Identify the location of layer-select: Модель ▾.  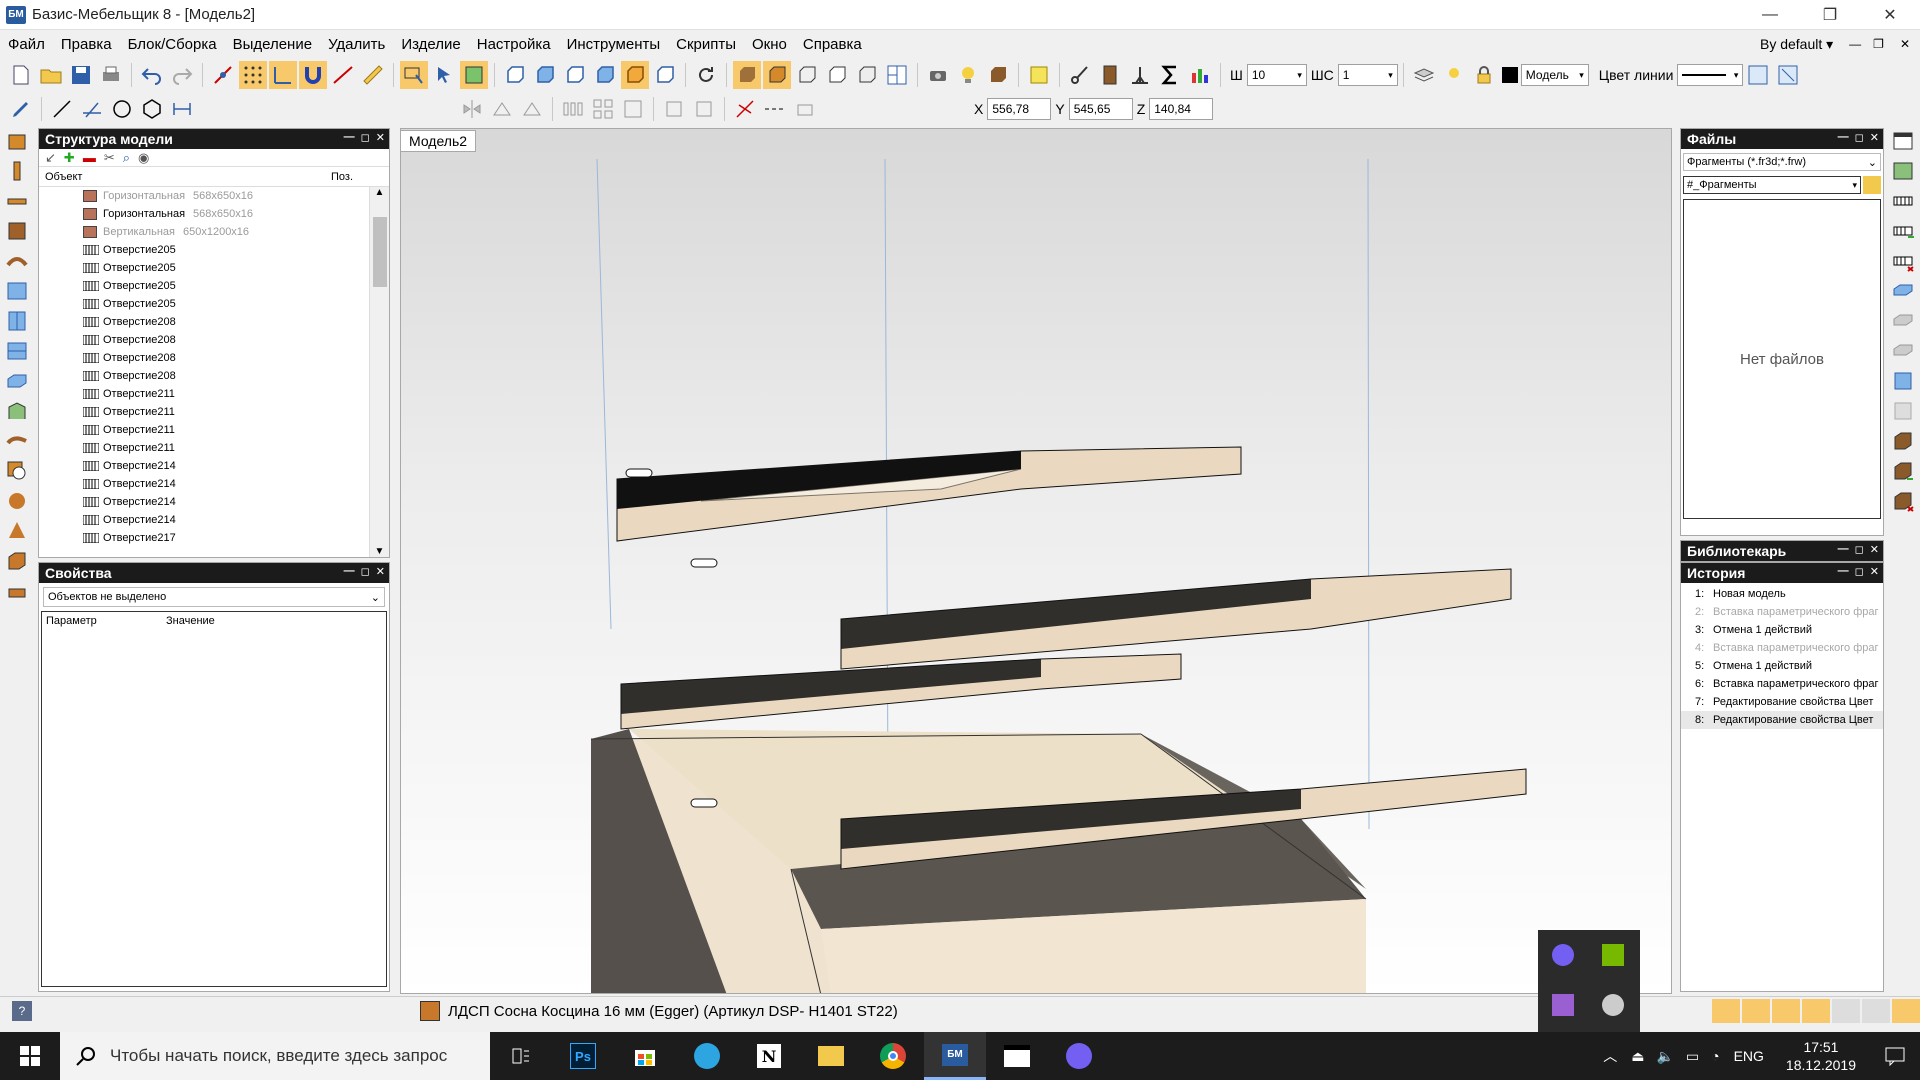
(1554, 75).